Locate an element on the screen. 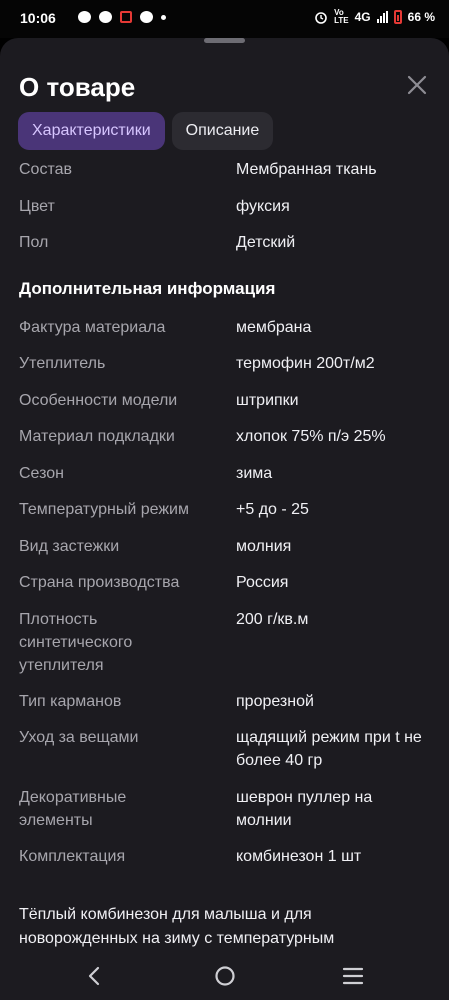  spec-value: молния is located at coordinates (264, 546).